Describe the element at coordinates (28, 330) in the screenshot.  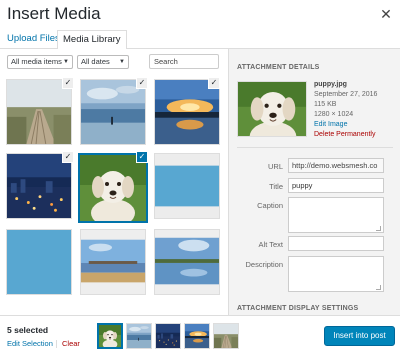
I see `selection-count: 5 selected` at that location.